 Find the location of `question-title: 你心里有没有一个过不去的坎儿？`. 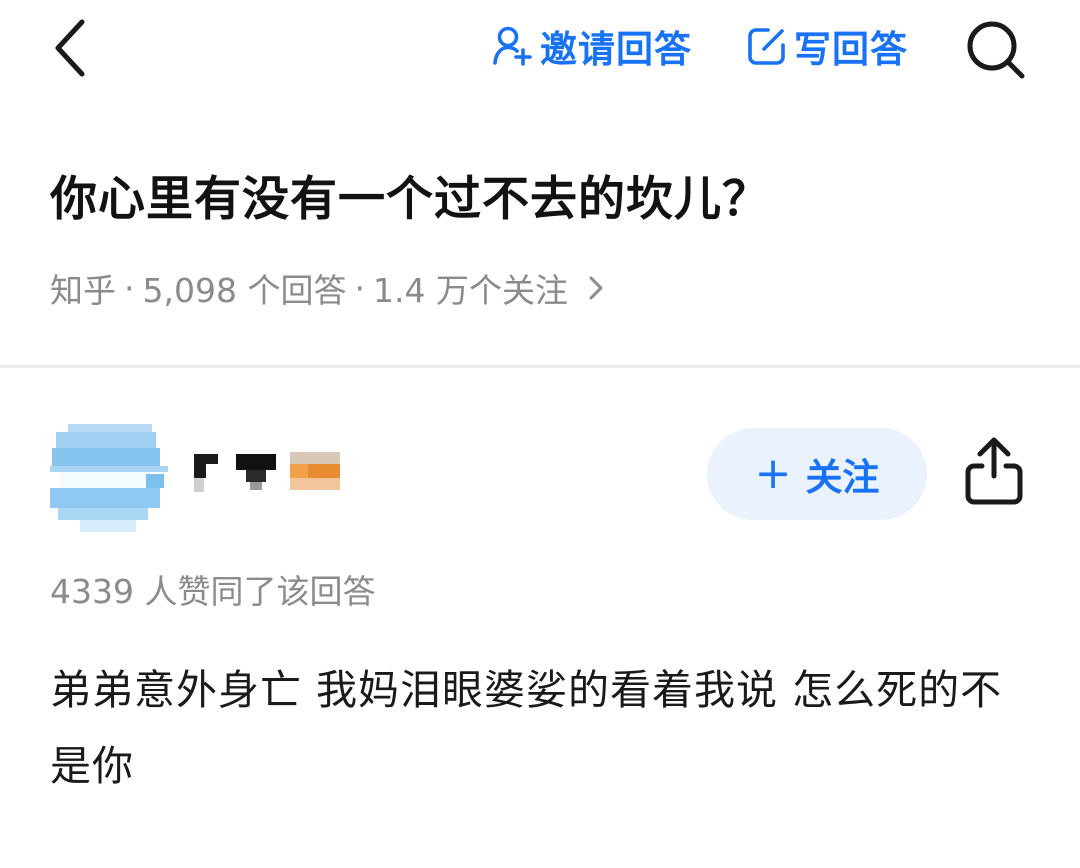

question-title: 你心里有没有一个过不去的坎儿？ is located at coordinates (410, 200).